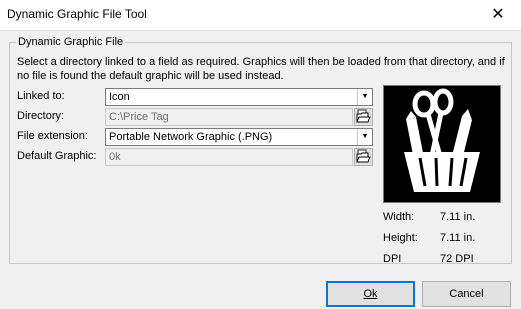 The height and width of the screenshot is (309, 521). I want to click on height-value: 7.11 in., so click(458, 238).